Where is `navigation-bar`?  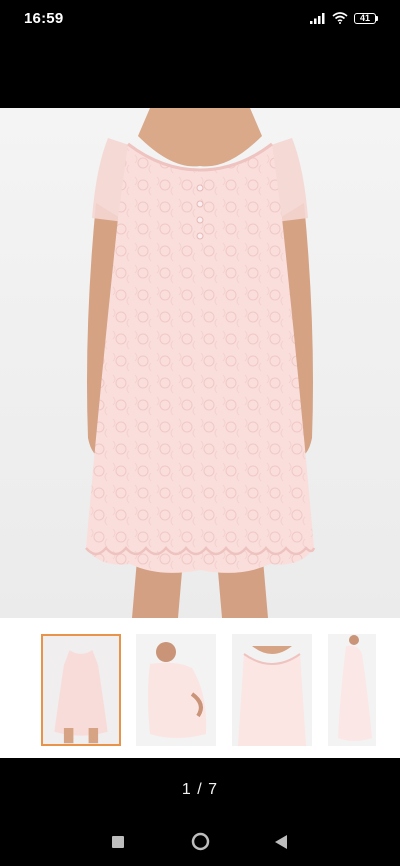 navigation-bar is located at coordinates (200, 842).